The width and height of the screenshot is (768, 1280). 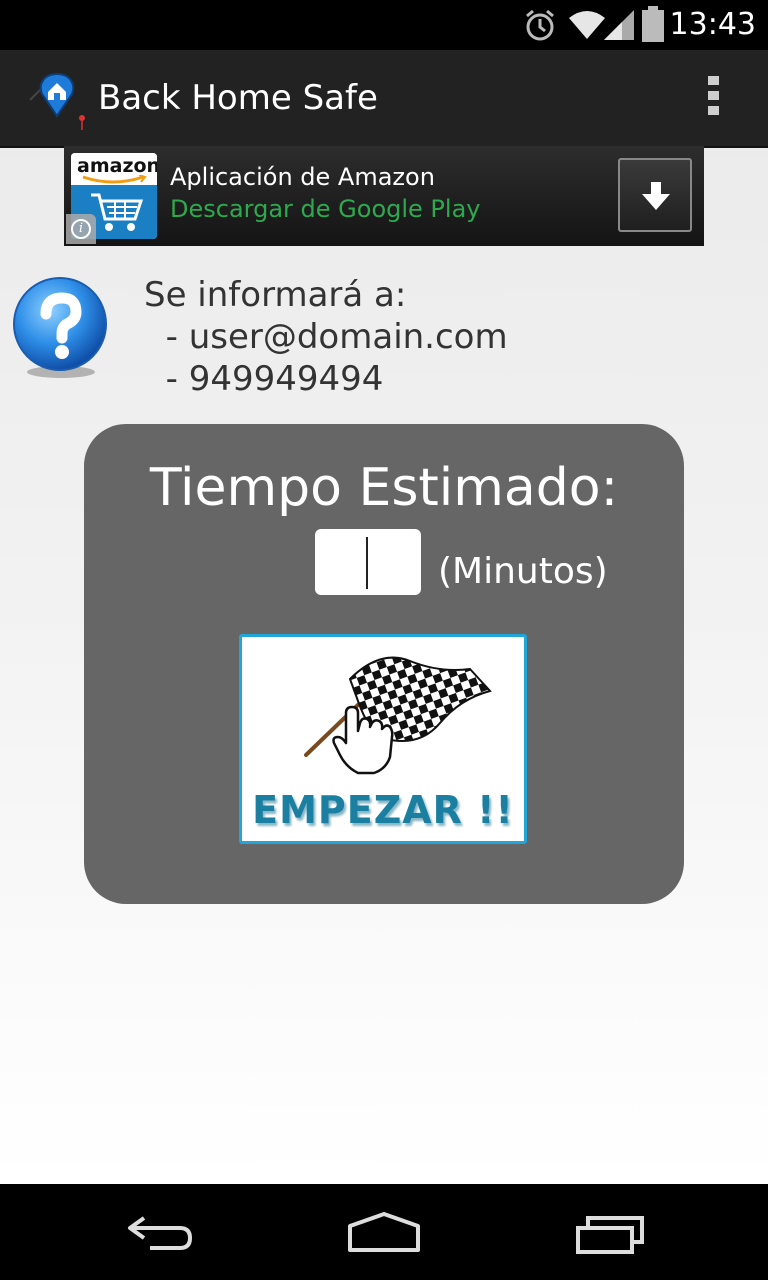 I want to click on shopping-cart-icon, so click(x=117, y=212).